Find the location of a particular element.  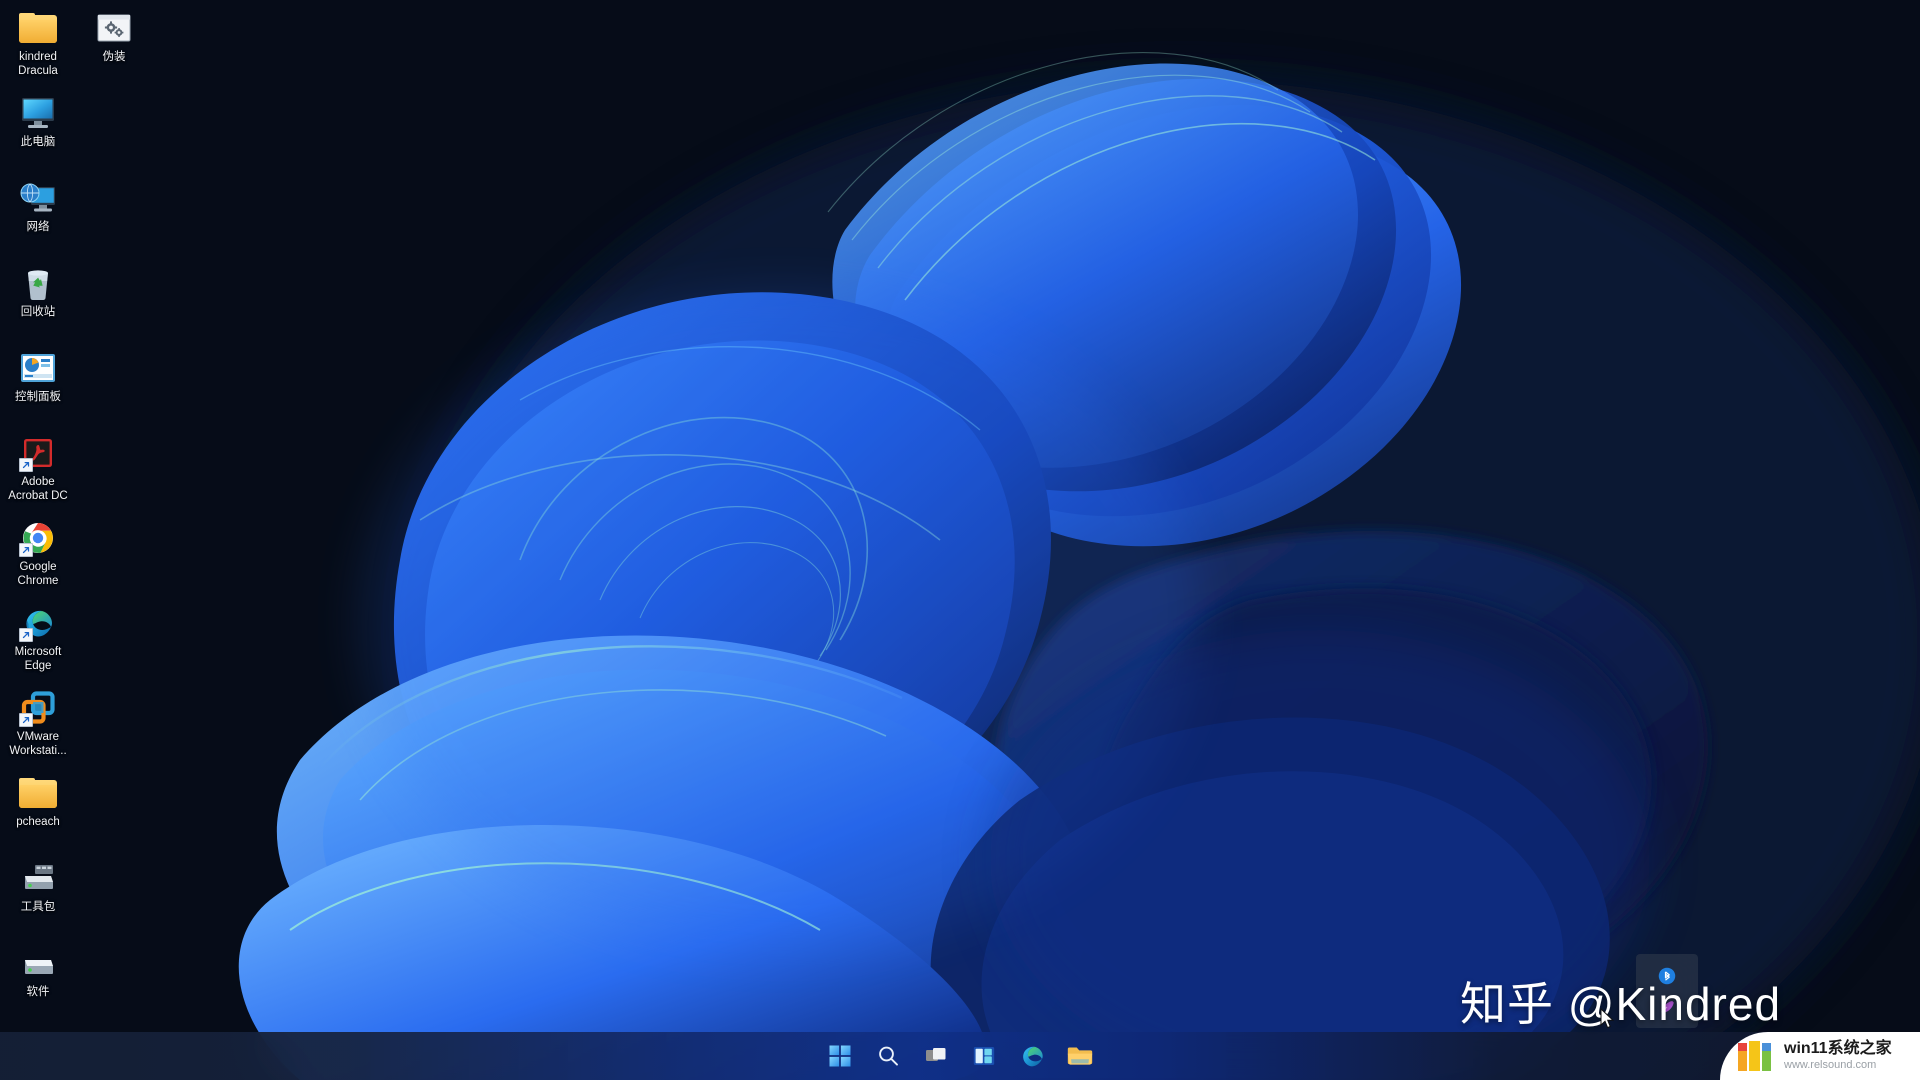

drive-toolkit-icon is located at coordinates (38, 878).